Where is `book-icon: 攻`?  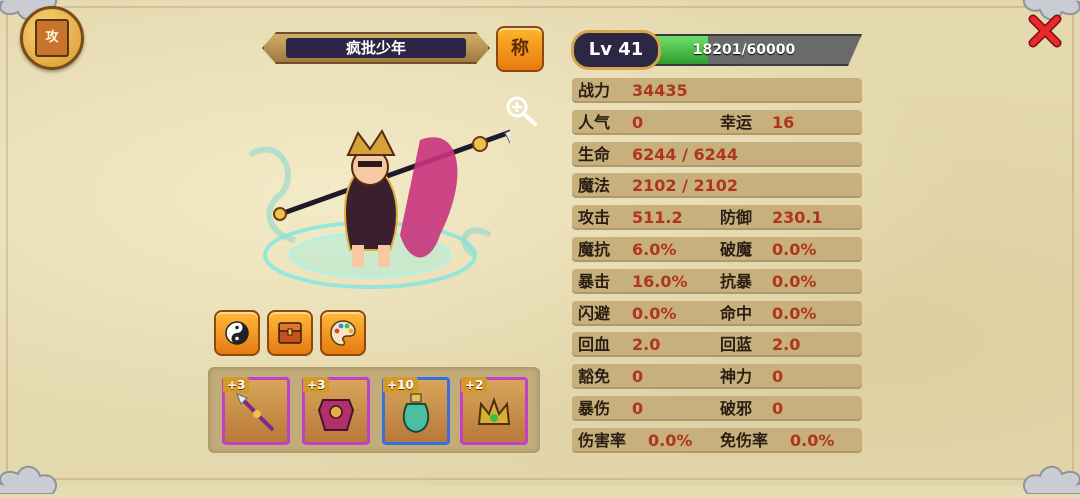
book-icon: 攻 is located at coordinates (52, 38).